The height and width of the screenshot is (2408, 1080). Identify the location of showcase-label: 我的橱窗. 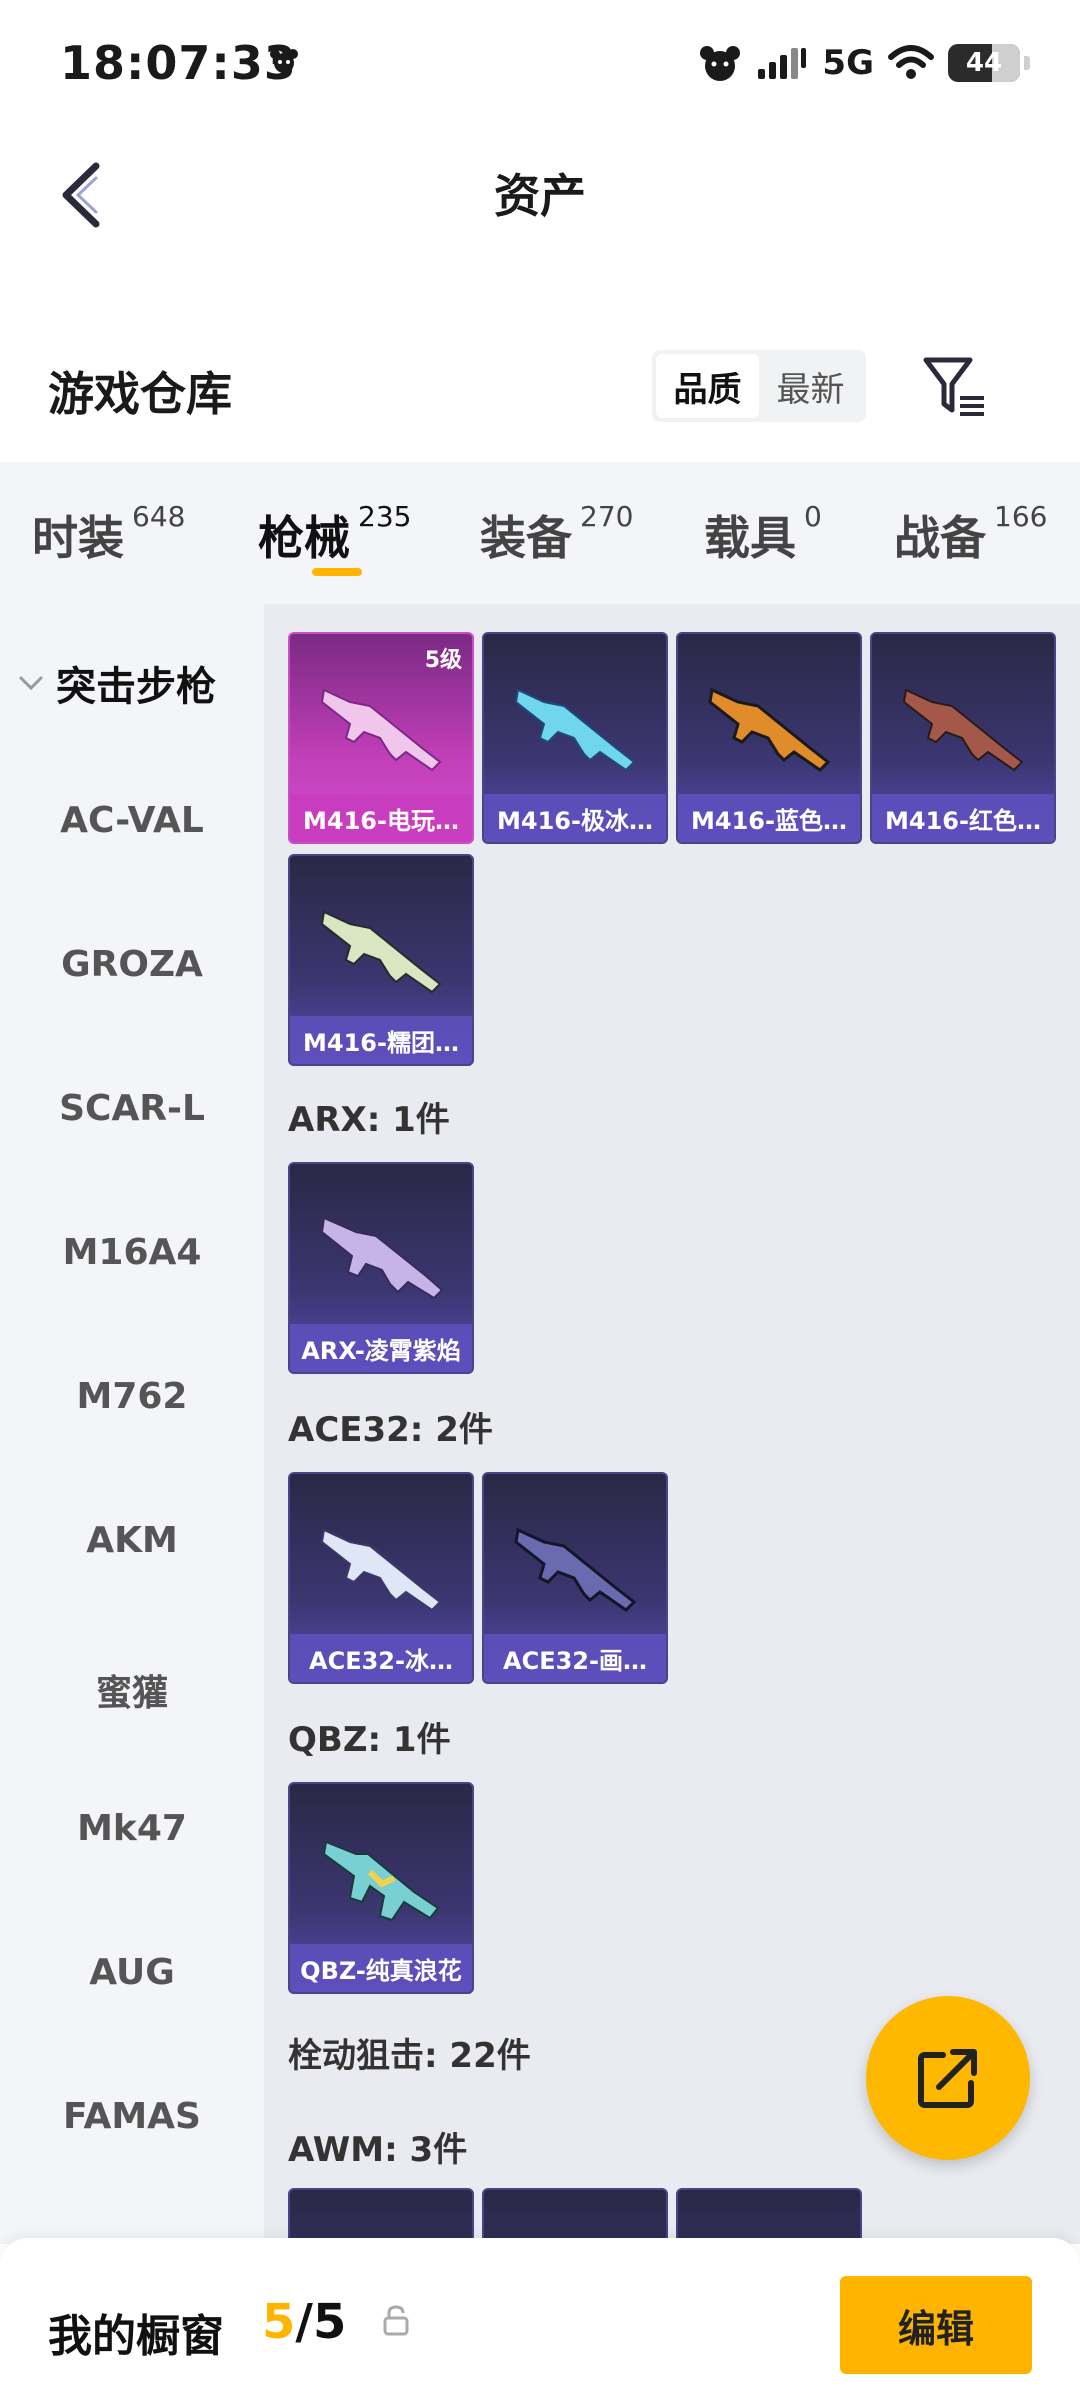
(136, 2336).